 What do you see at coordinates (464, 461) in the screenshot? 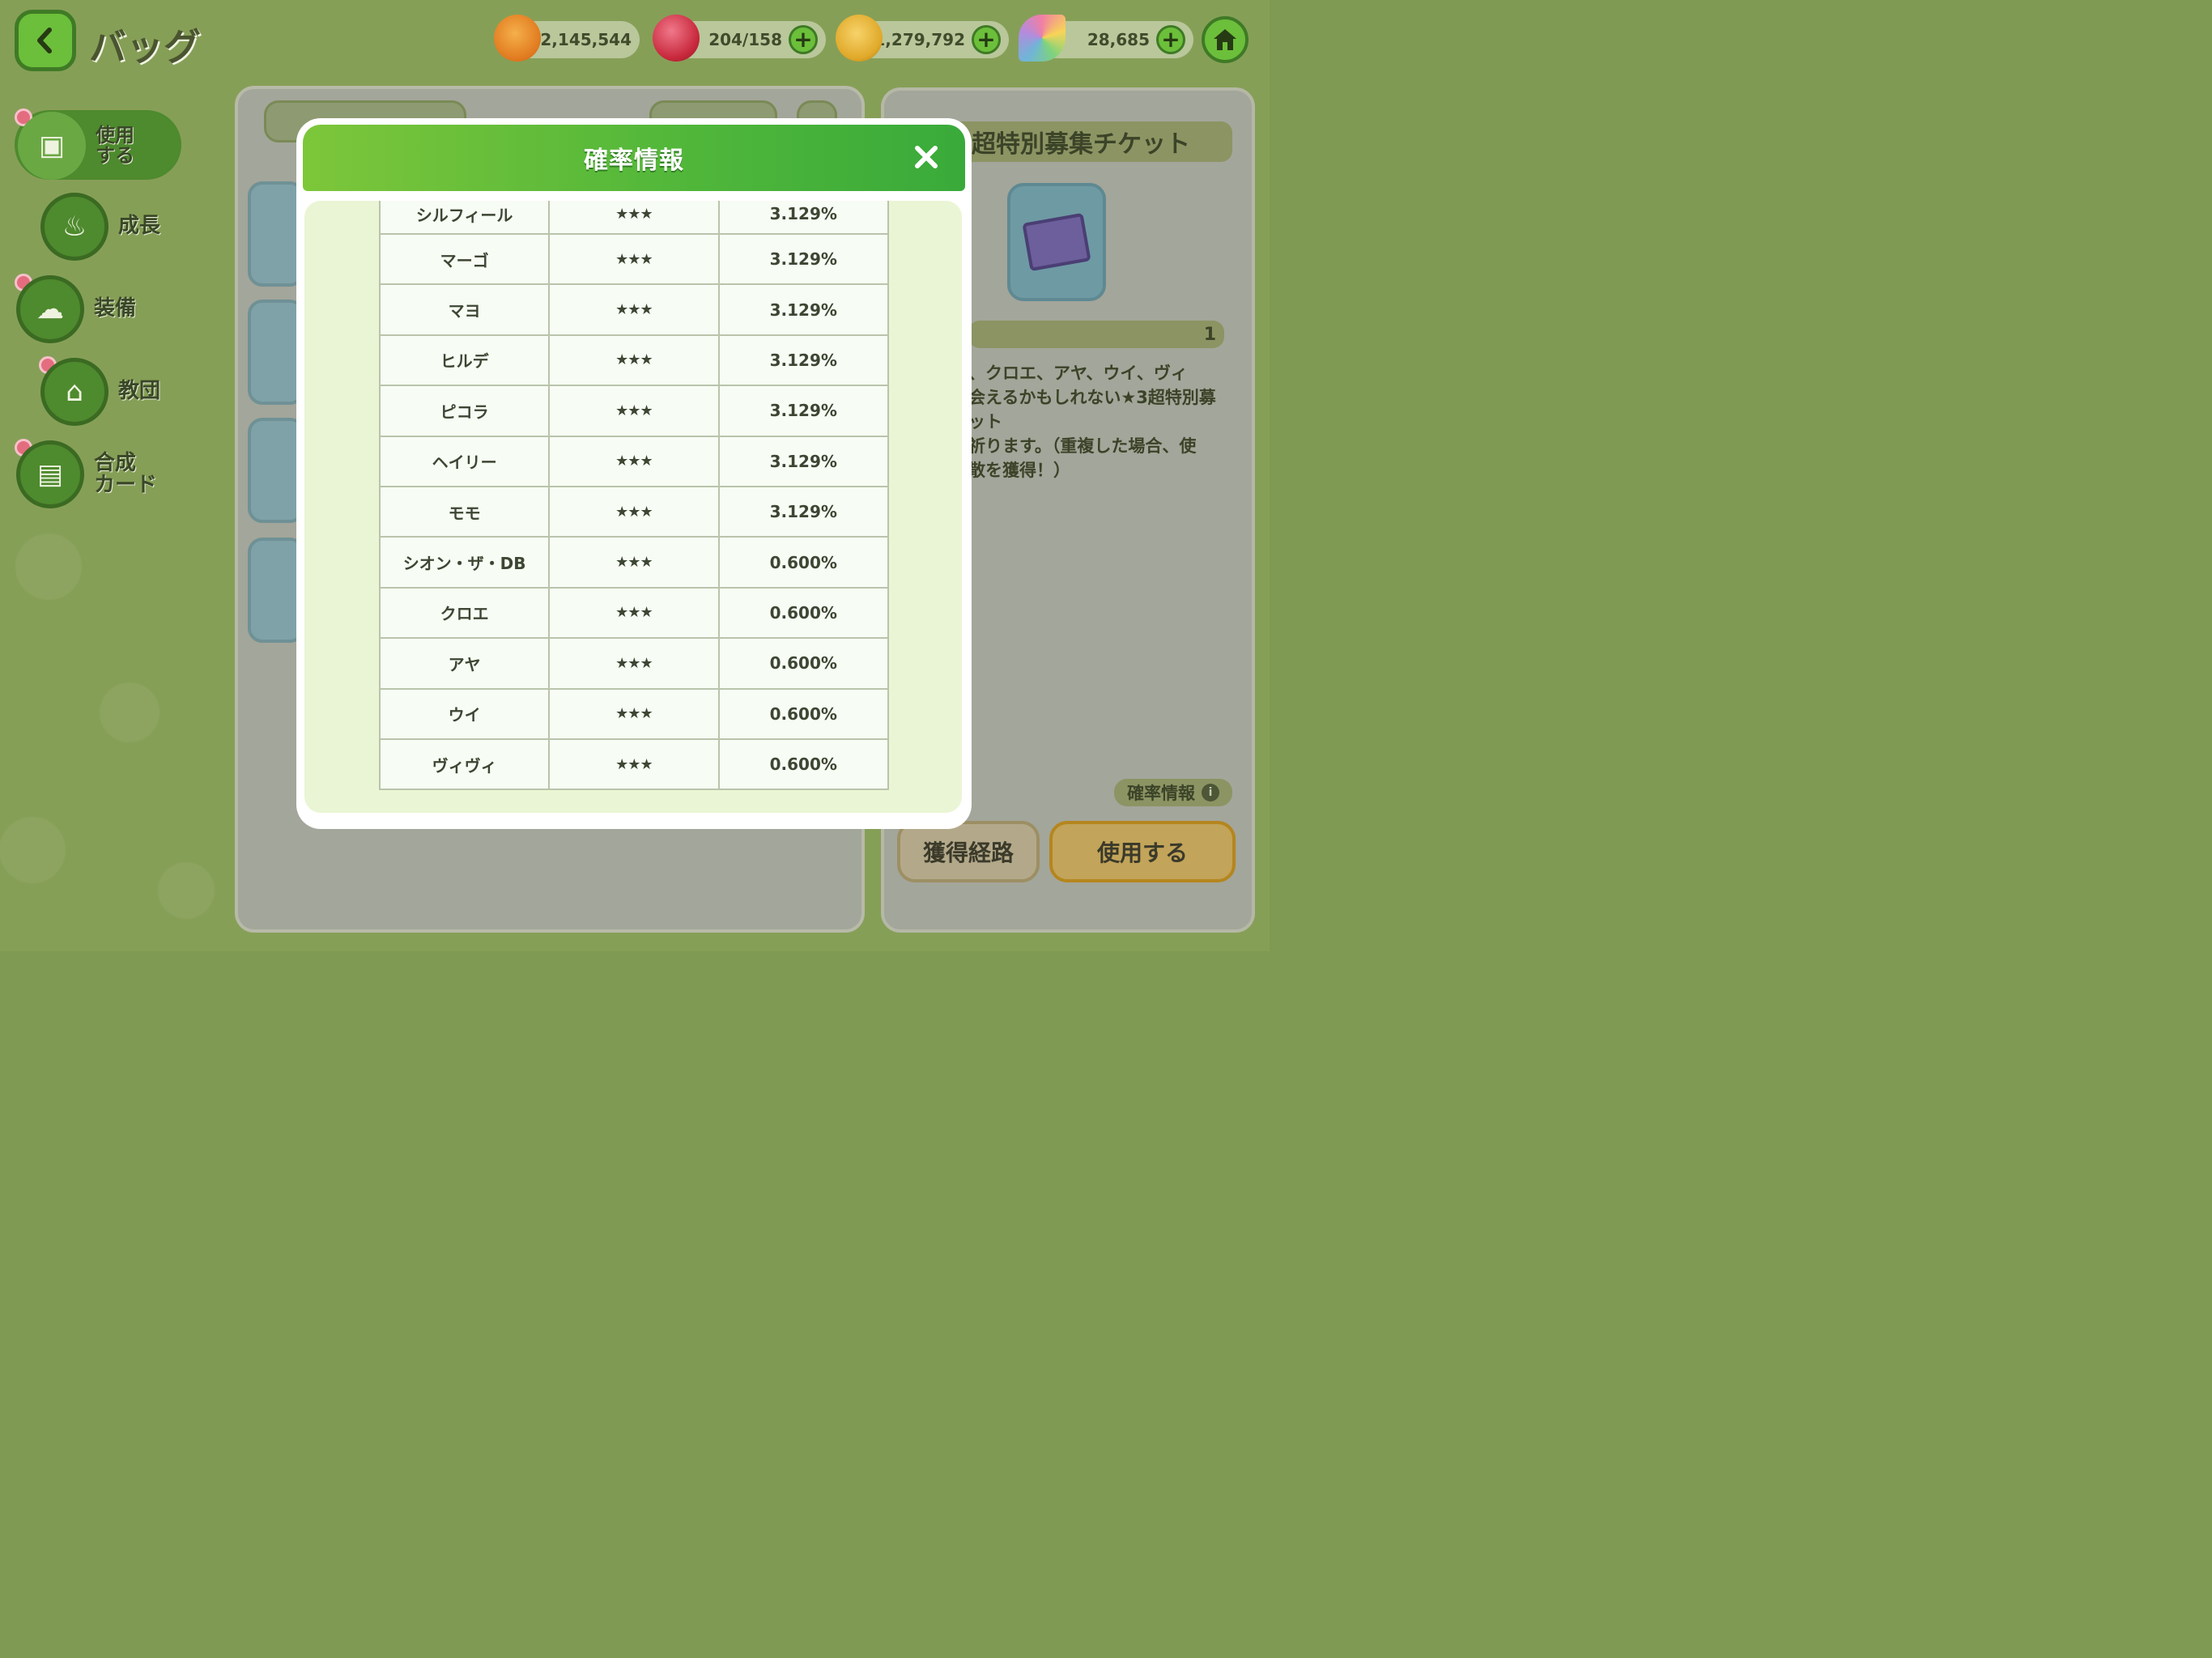
I see `character-name: ヘイリー` at bounding box center [464, 461].